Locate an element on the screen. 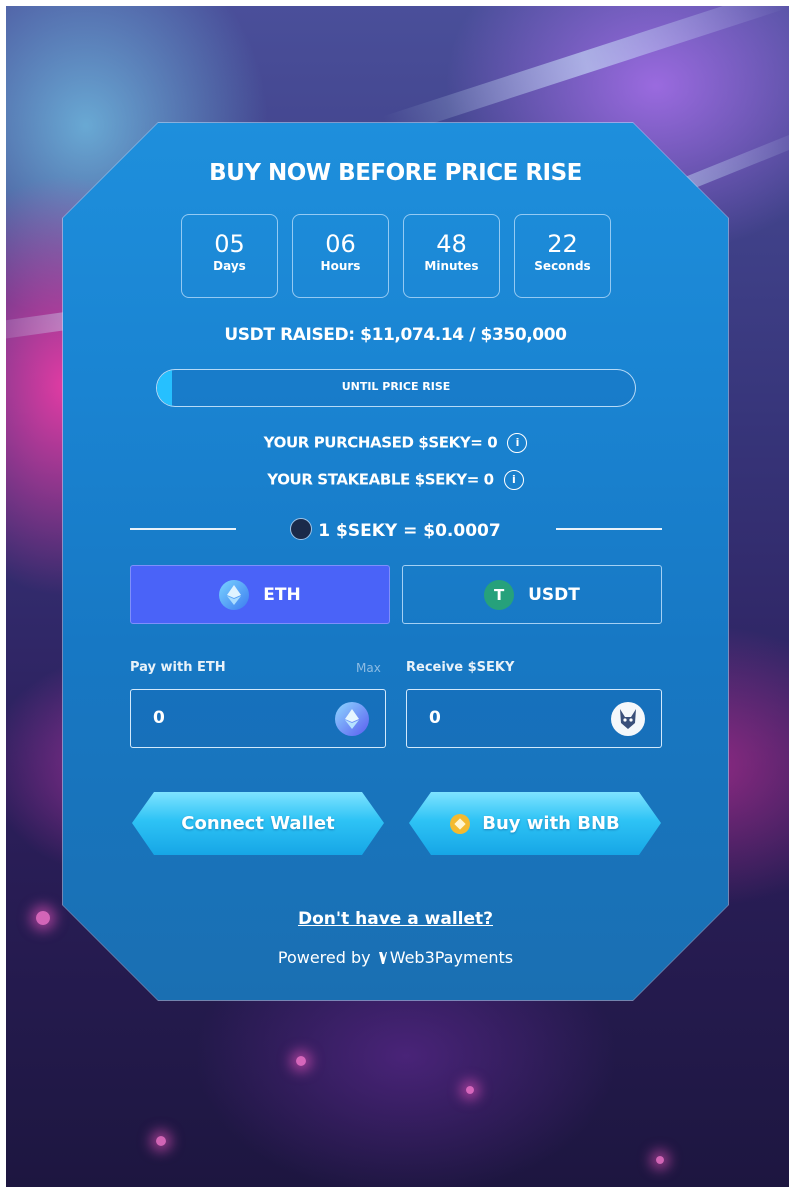 The image size is (795, 1193). buy-bnb-button: Buy with BNB is located at coordinates (535, 823).